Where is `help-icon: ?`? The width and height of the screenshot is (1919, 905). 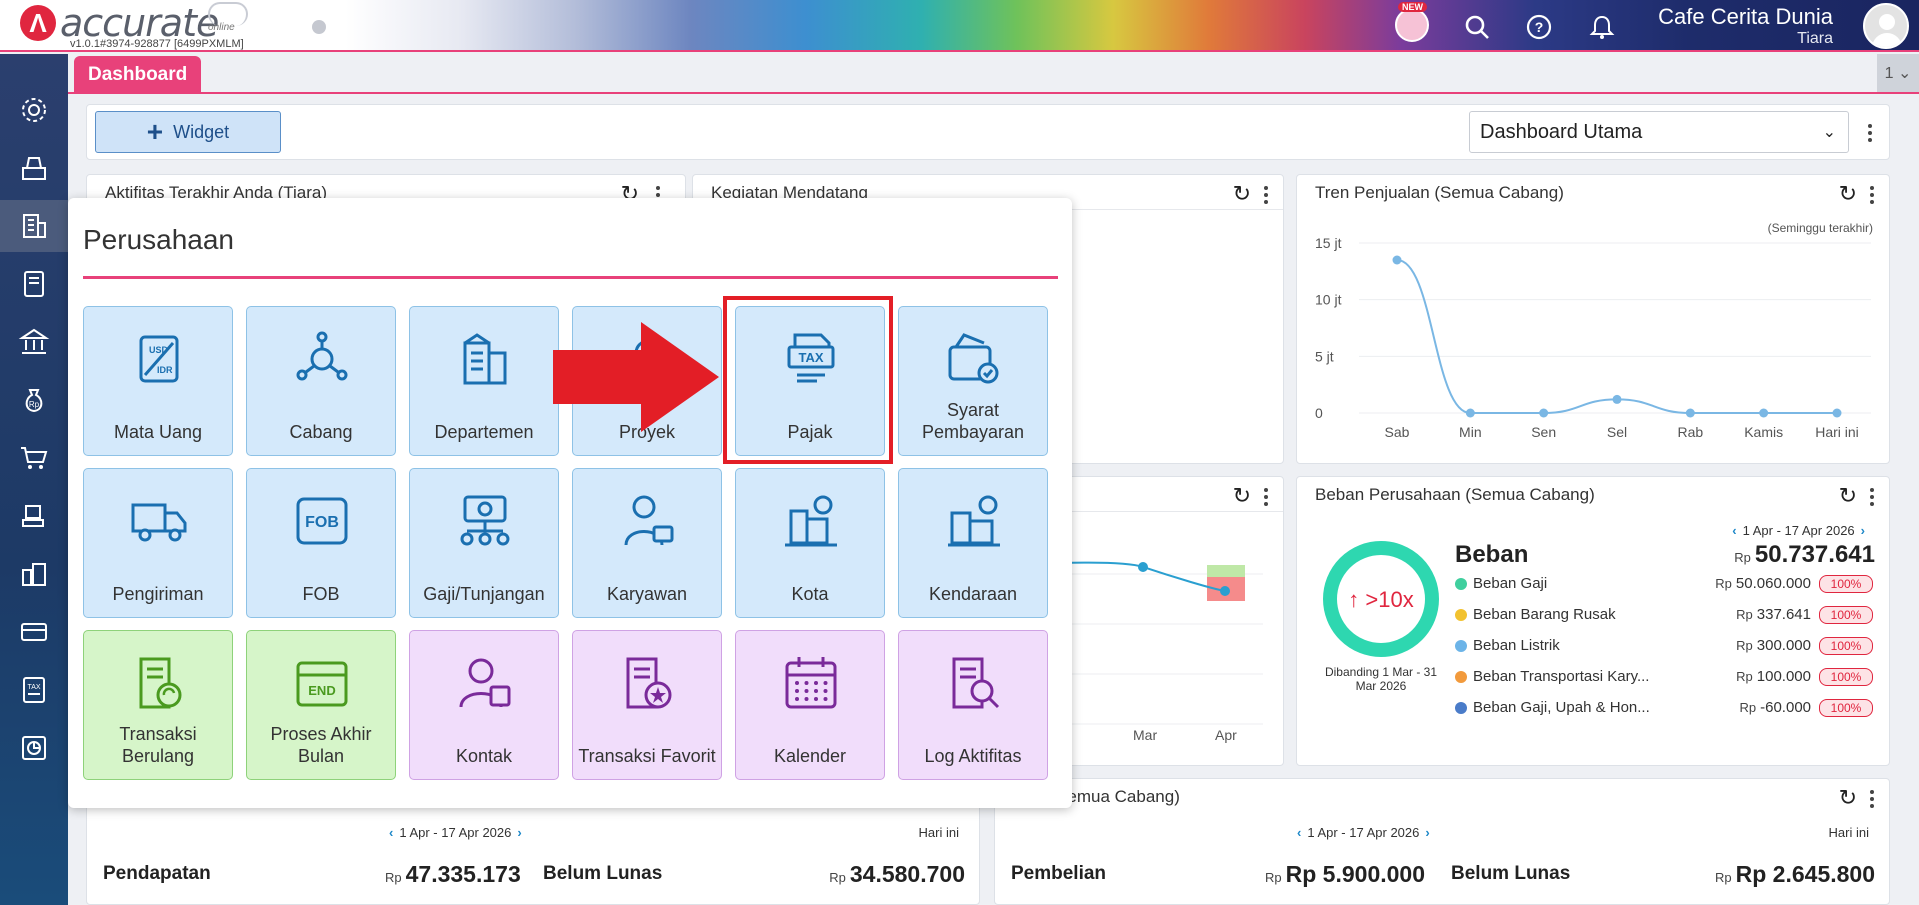 help-icon: ? is located at coordinates (1539, 27).